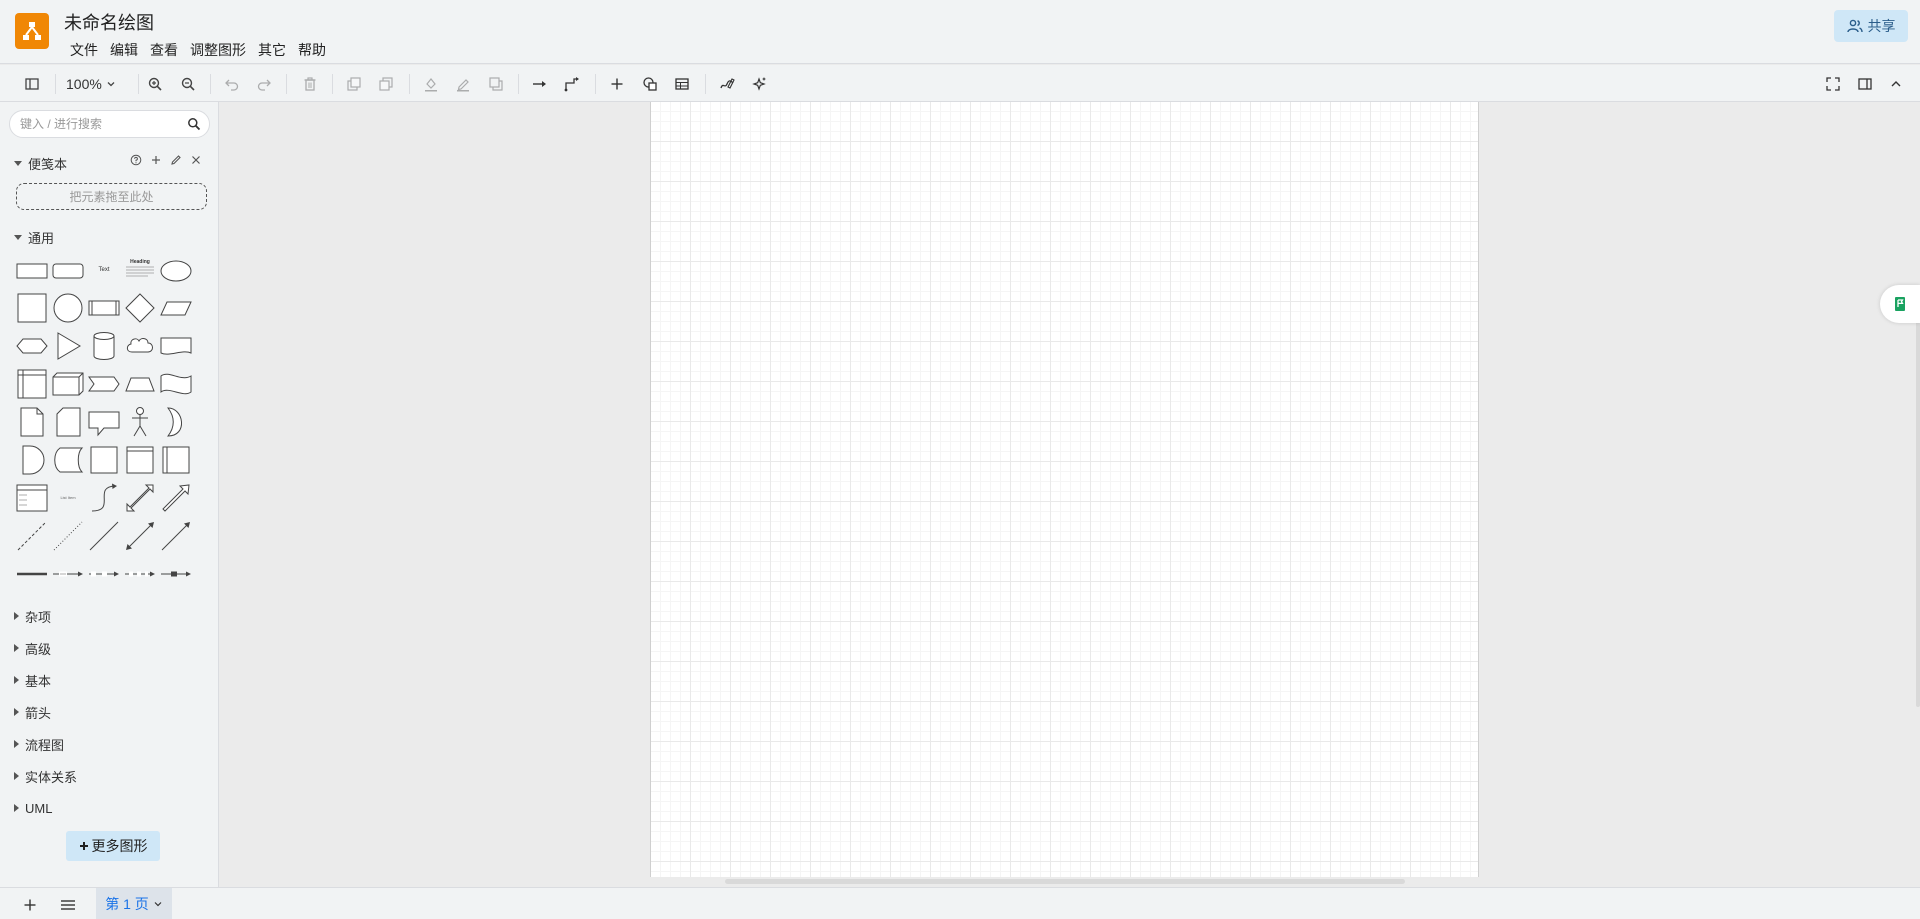 The image size is (1920, 919). Describe the element at coordinates (176, 270) in the screenshot. I see `shape-ellipse` at that location.